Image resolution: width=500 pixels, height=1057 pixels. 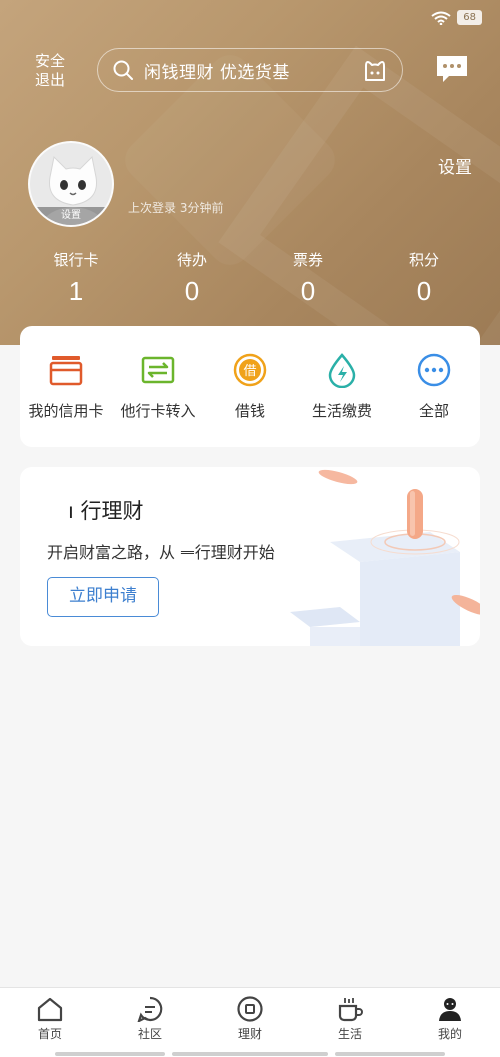 What do you see at coordinates (103, 597) in the screenshot?
I see `apply-now-button: 立即申请` at bounding box center [103, 597].